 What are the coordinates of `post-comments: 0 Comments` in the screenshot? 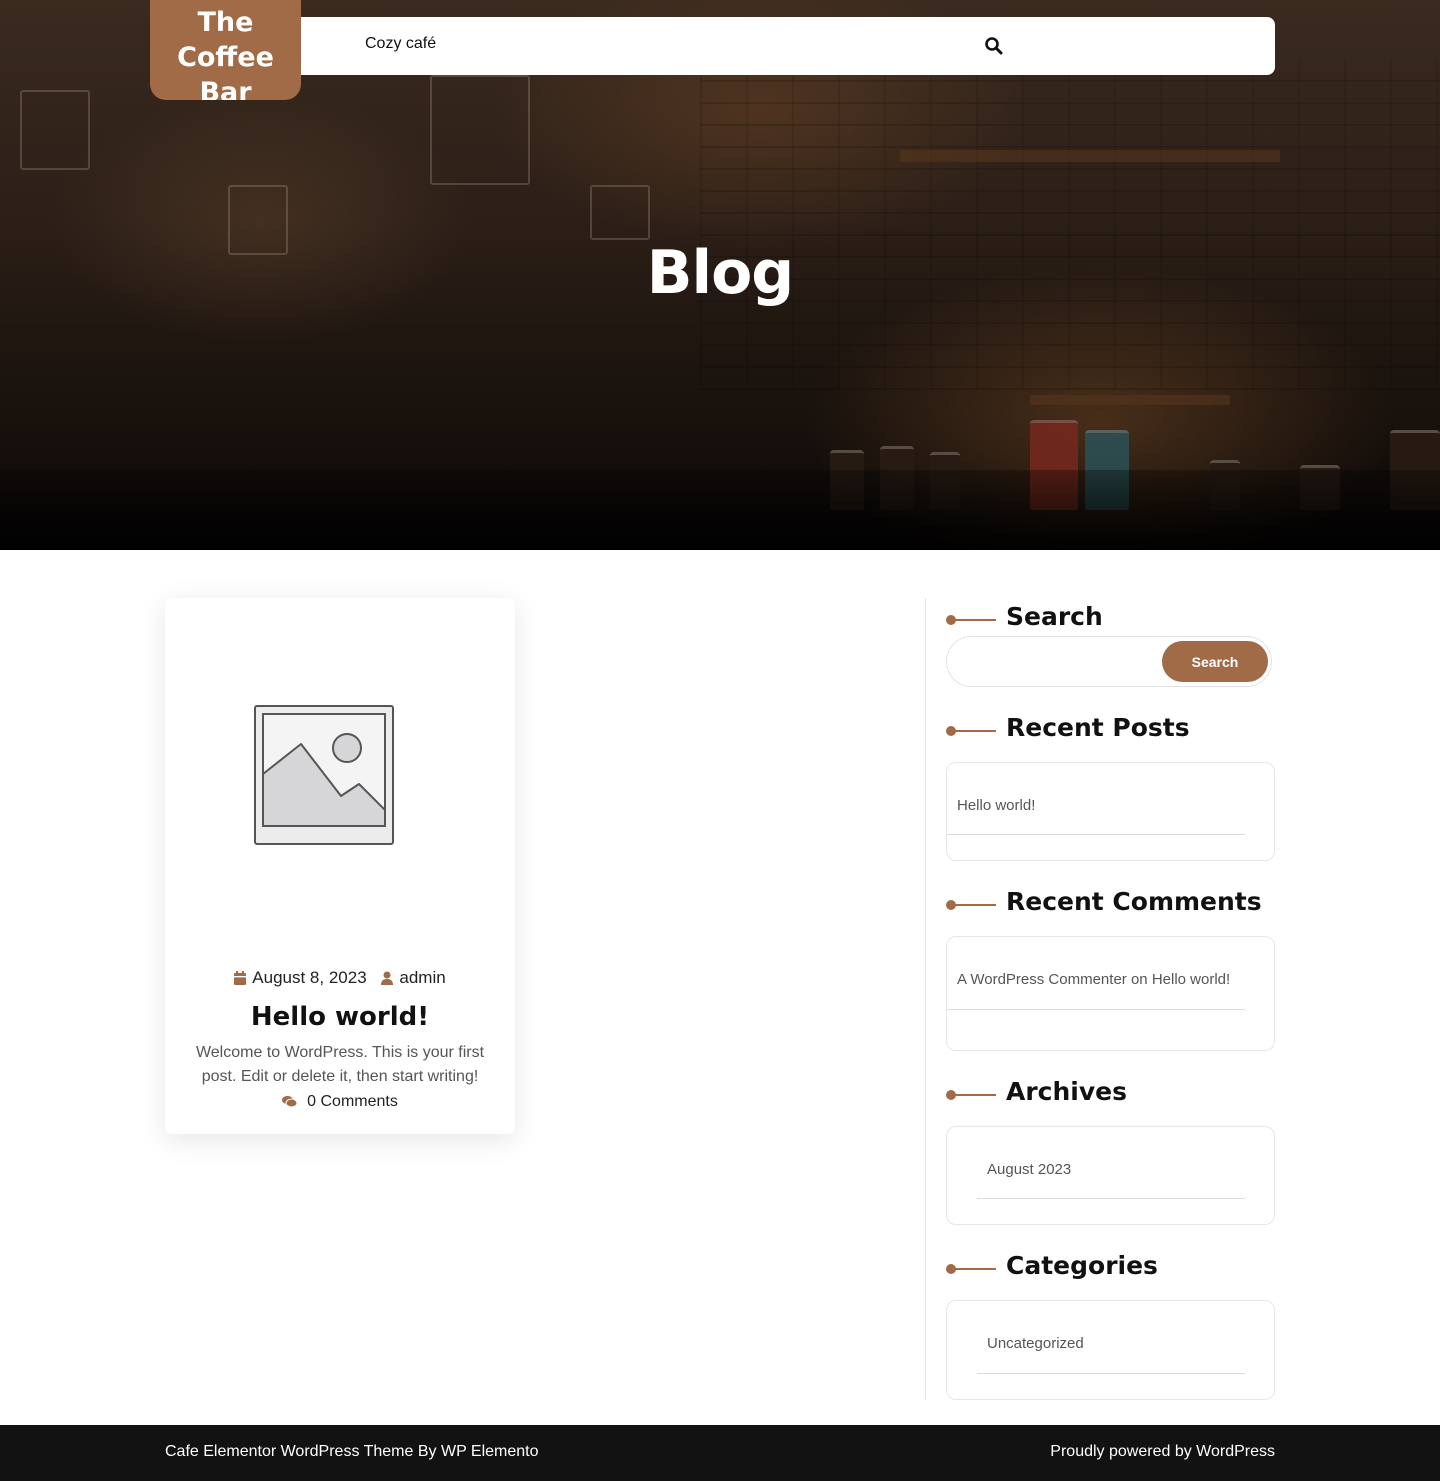 It's located at (340, 1103).